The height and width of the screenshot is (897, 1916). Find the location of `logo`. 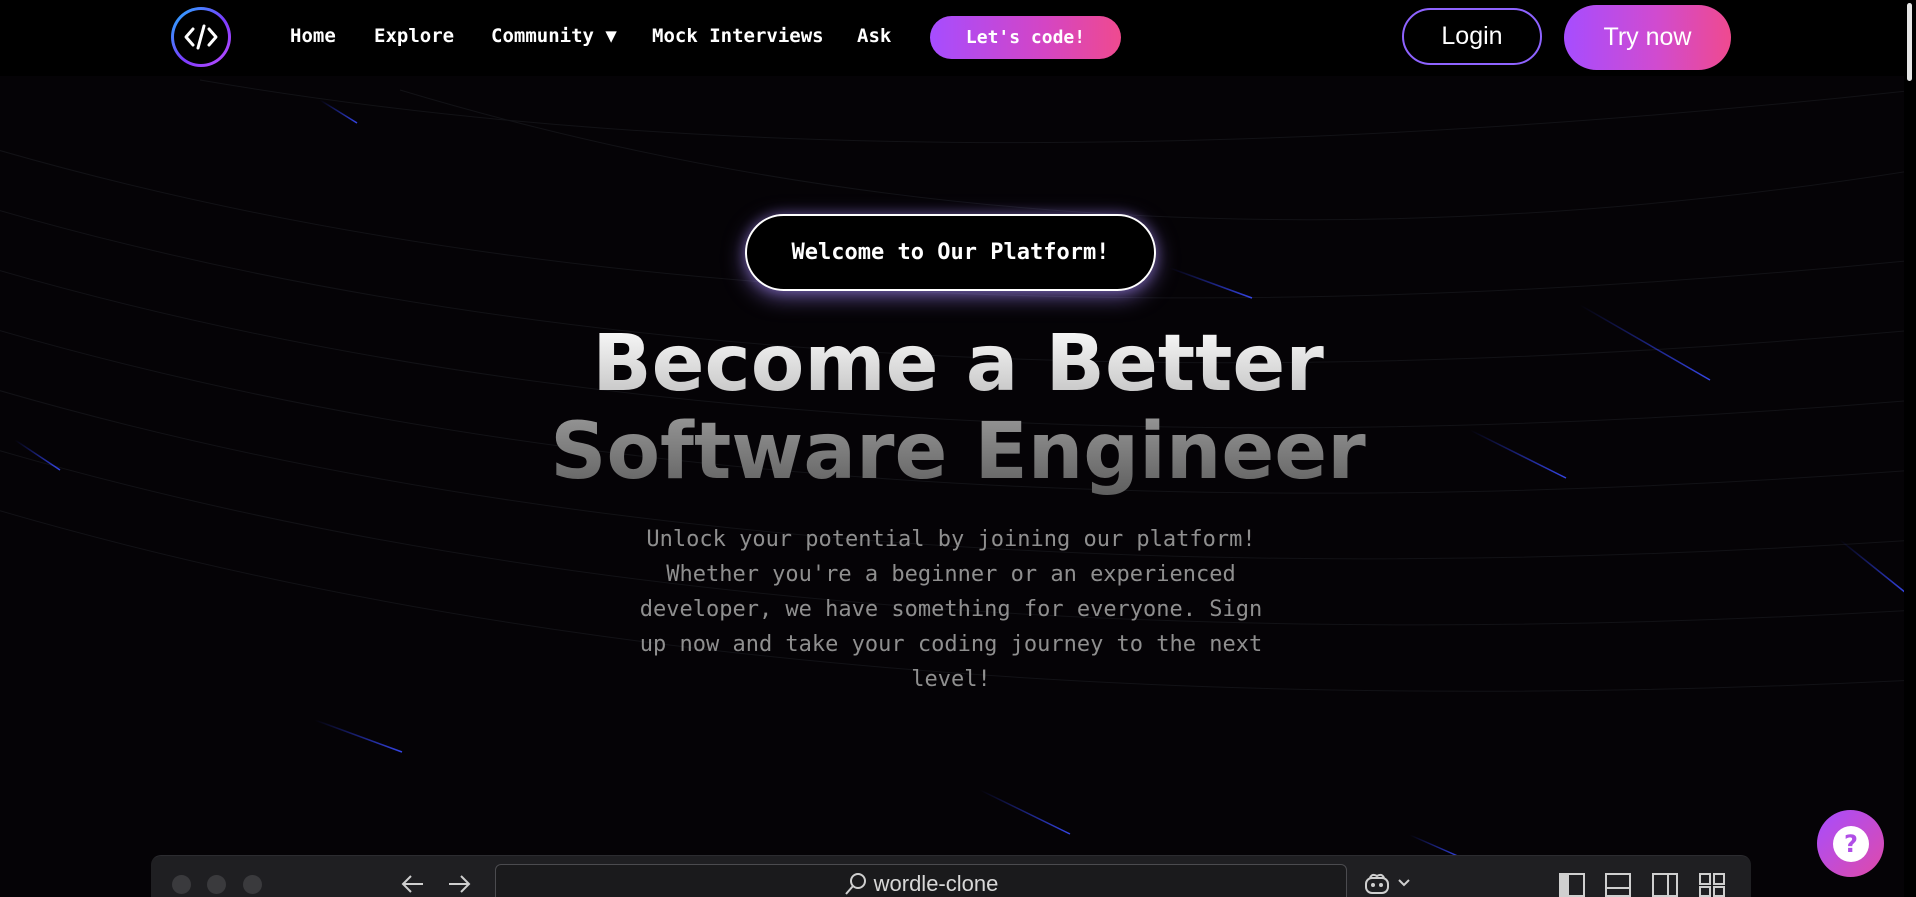

logo is located at coordinates (201, 37).